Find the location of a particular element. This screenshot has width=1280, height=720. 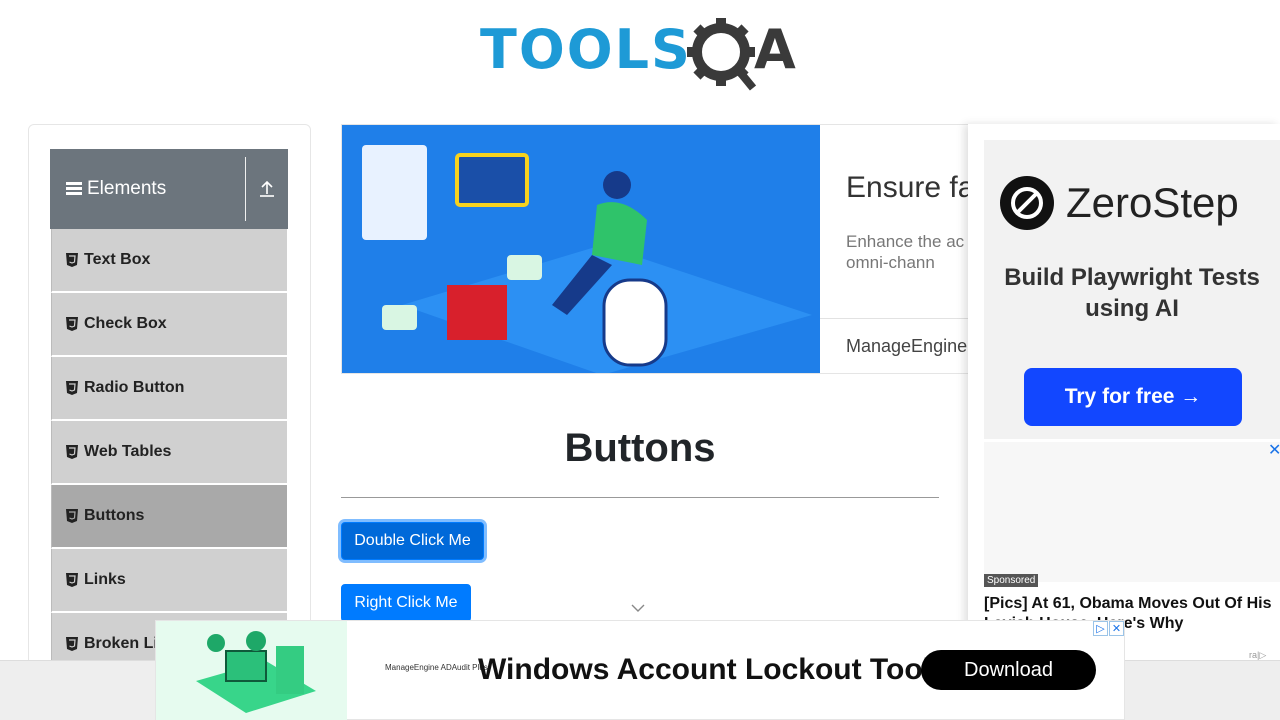

bottom-ad-illustration is located at coordinates (251, 670).